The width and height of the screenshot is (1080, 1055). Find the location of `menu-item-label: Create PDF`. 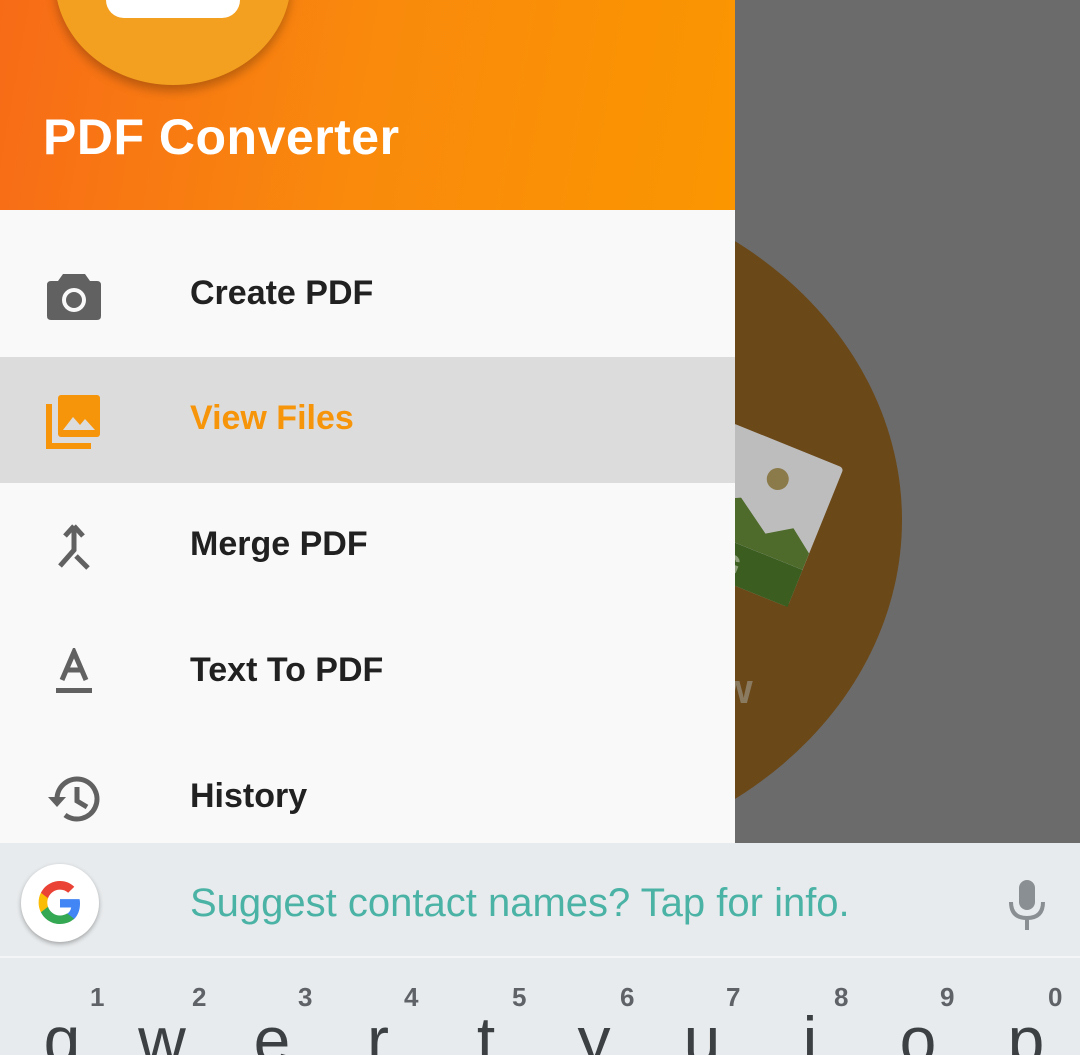

menu-item-label: Create PDF is located at coordinates (282, 293).